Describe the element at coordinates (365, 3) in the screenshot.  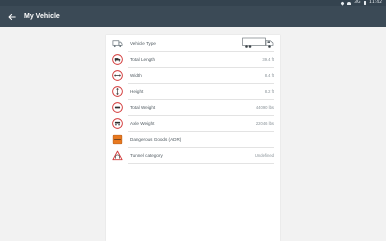
I see `battery-icon` at that location.